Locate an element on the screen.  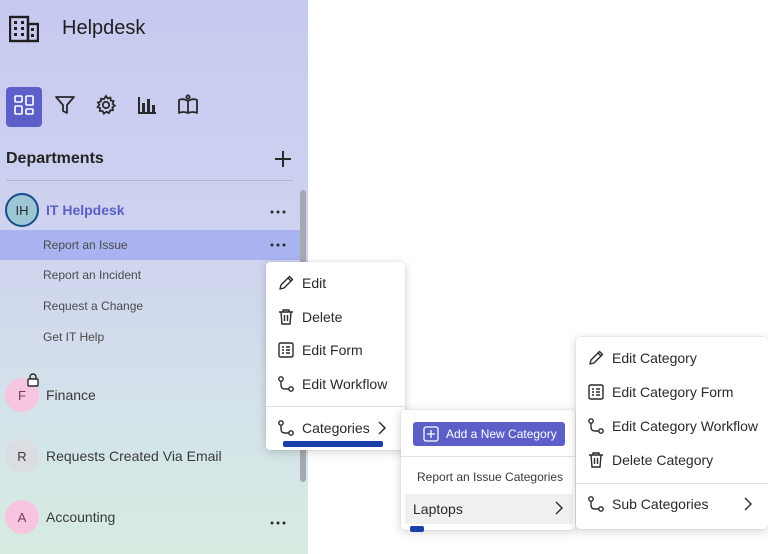
department-name: Finance is located at coordinates (71, 395).